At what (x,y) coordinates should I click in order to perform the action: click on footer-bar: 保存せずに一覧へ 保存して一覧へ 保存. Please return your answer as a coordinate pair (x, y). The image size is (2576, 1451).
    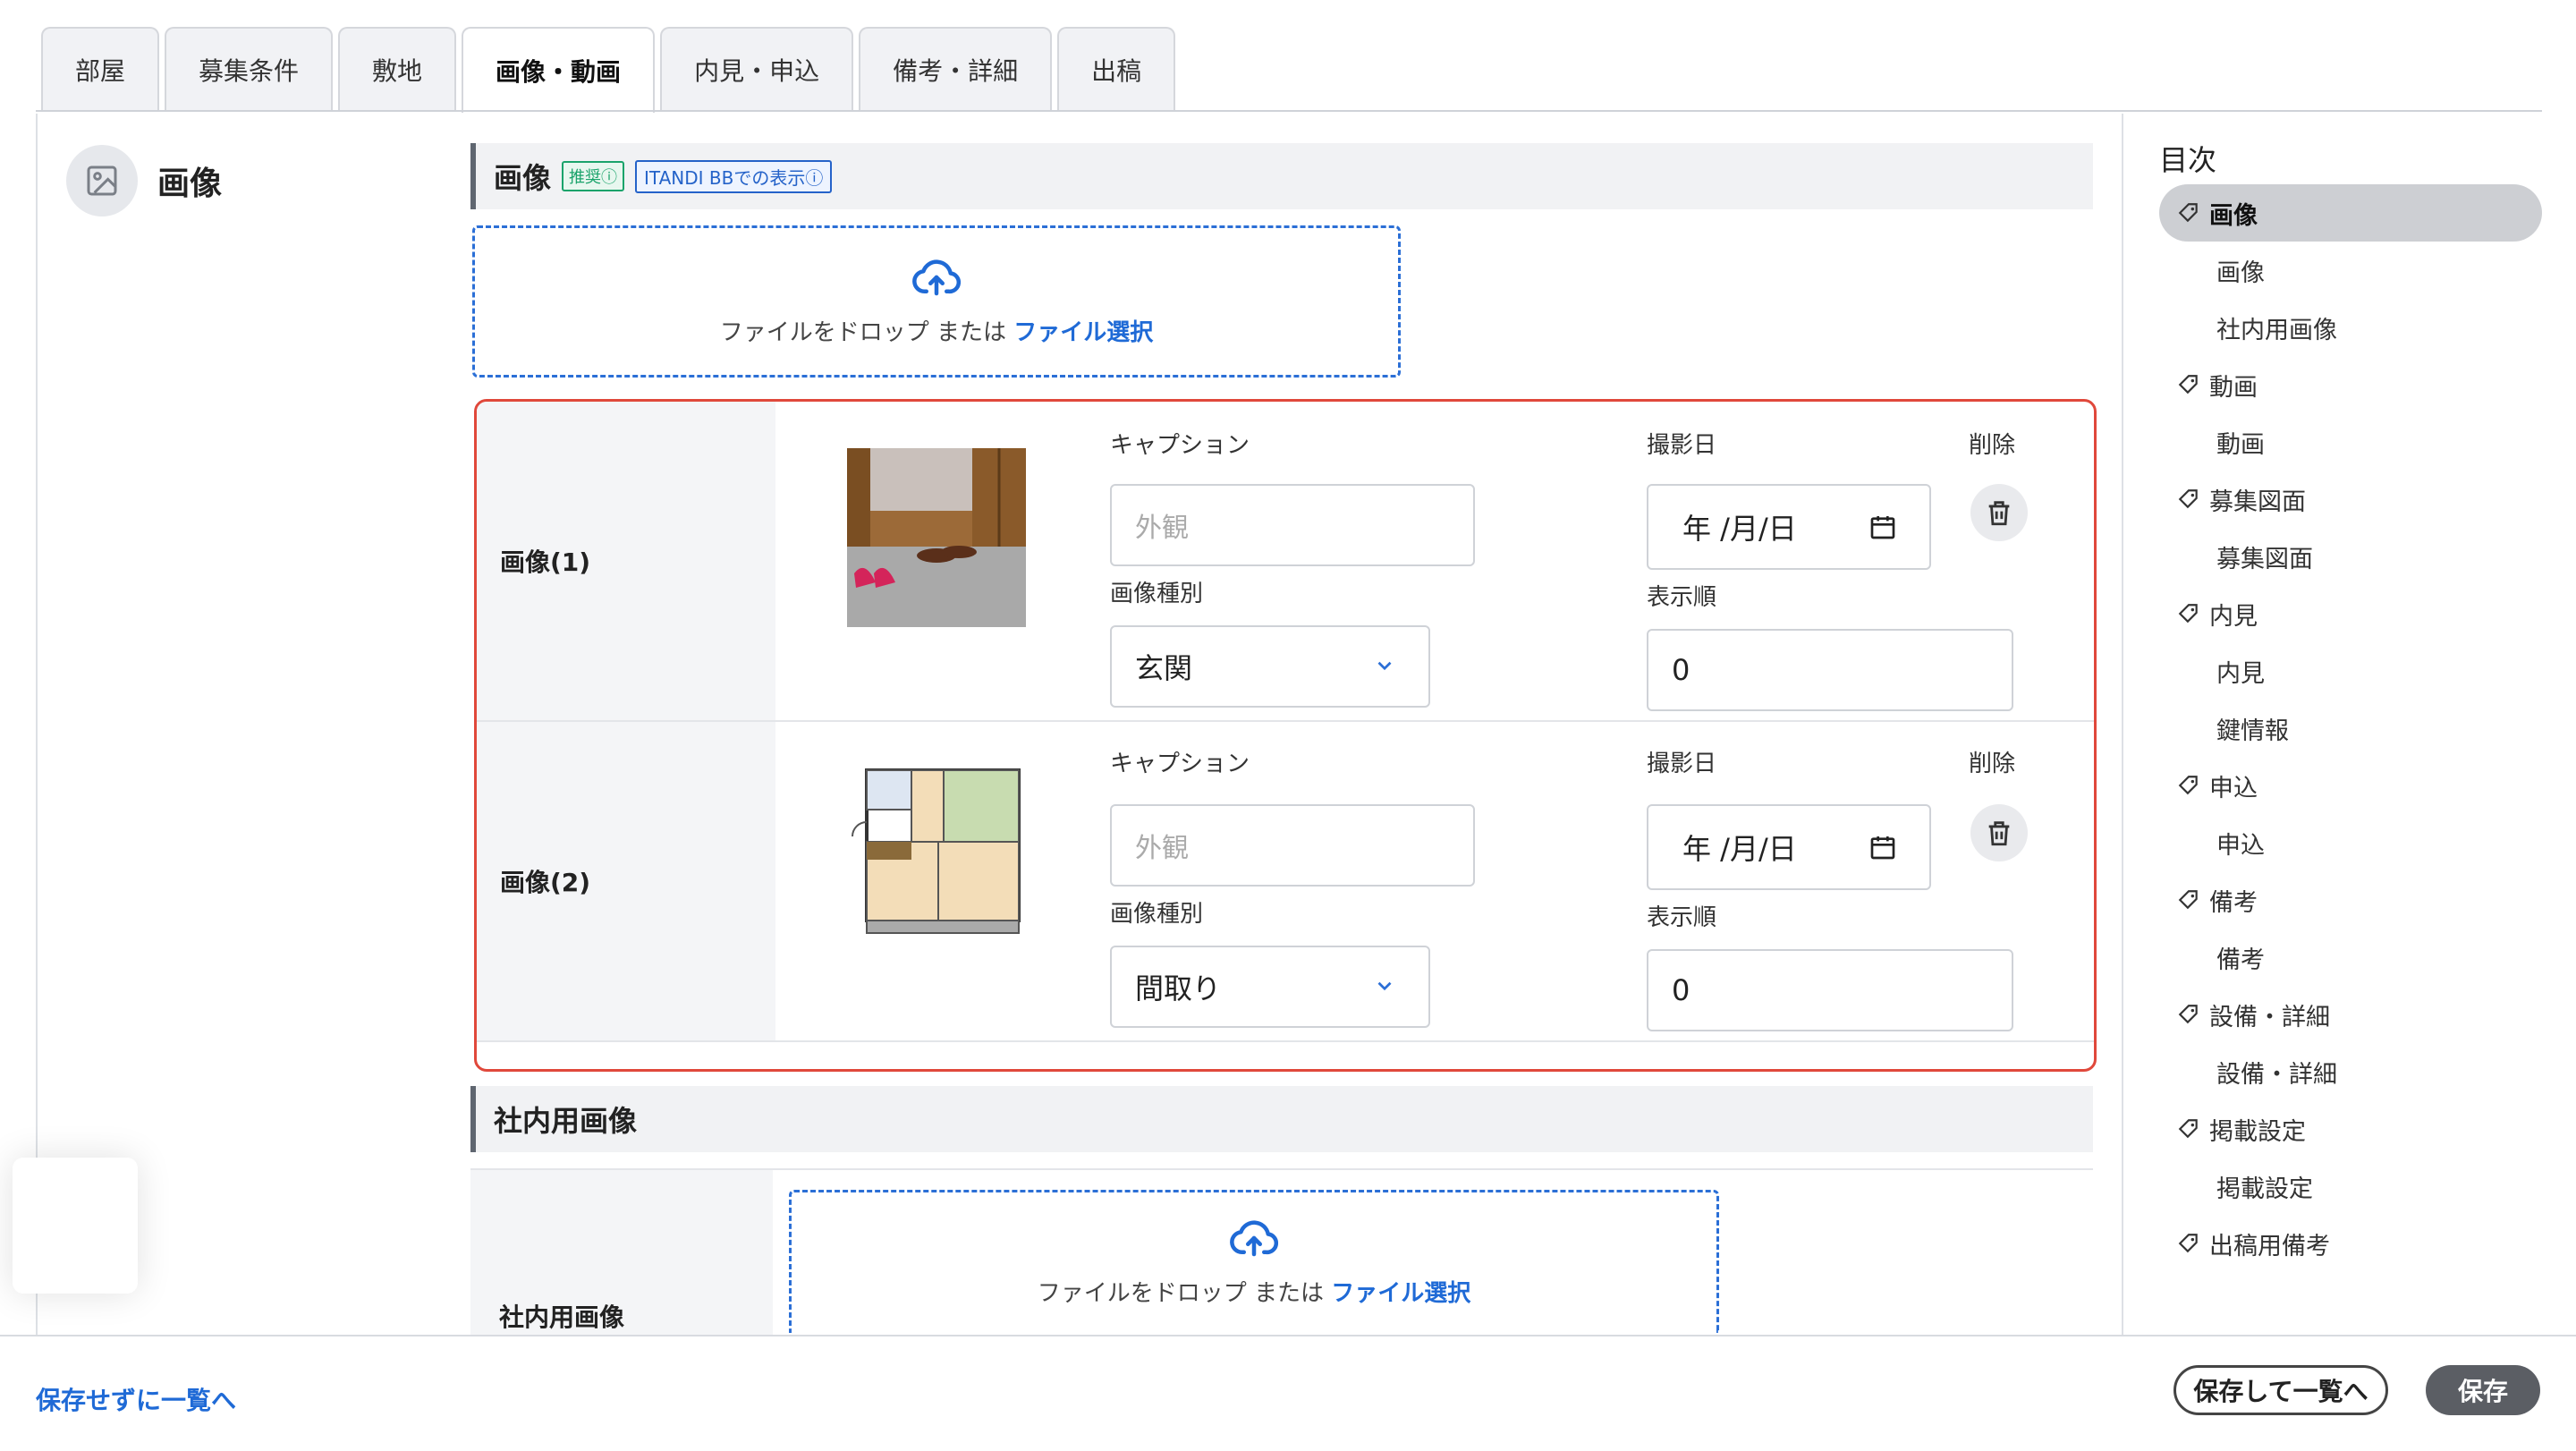
    Looking at the image, I should click on (1288, 1393).